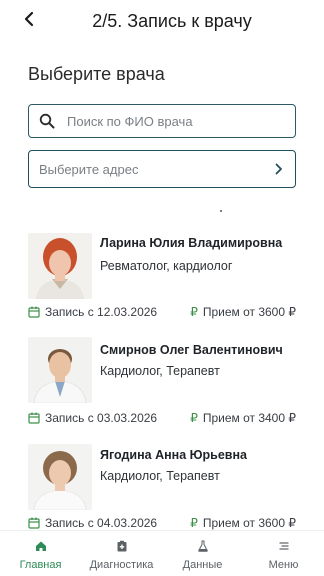  I want to click on home-icon, so click(41, 546).